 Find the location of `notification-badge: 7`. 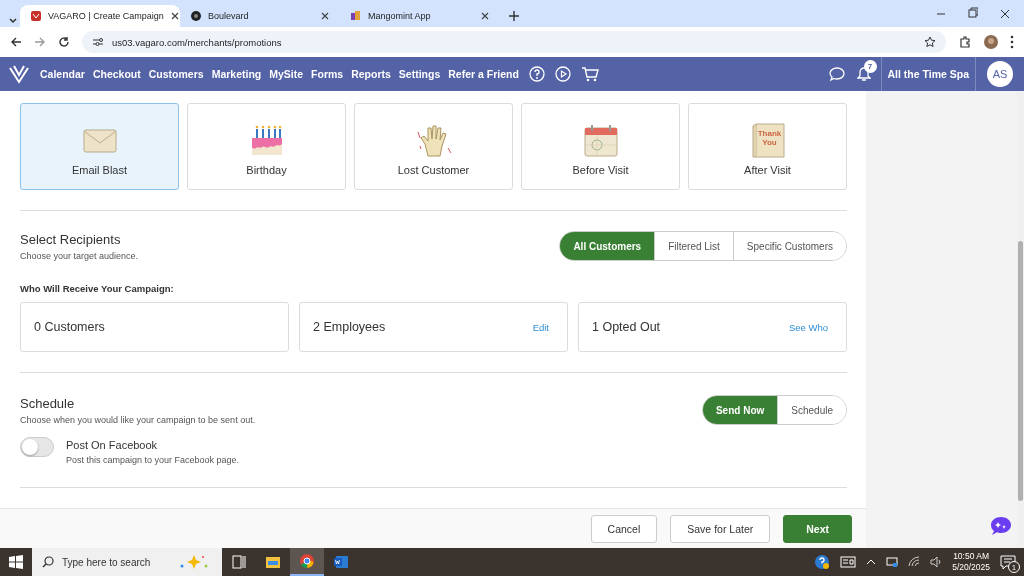

notification-badge: 7 is located at coordinates (870, 66).